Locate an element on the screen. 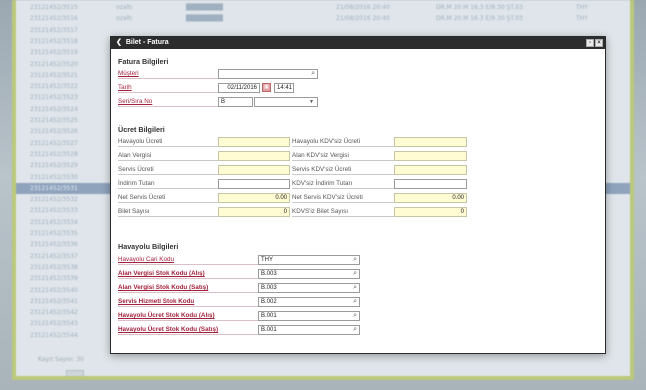 Image resolution: width=646 pixels, height=390 pixels. ucret-right-label: Servis KDV'siz Ücreti is located at coordinates (343, 170).